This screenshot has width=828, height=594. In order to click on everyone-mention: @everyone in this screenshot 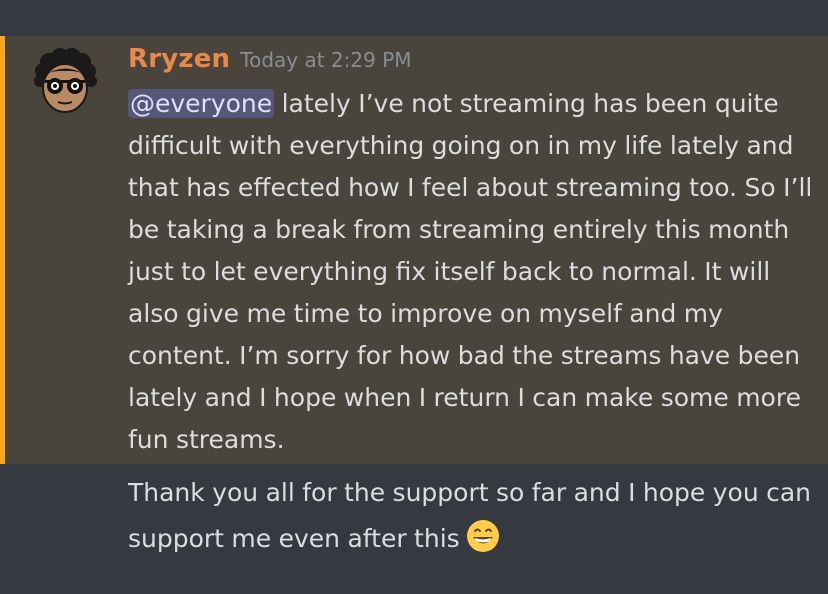, I will do `click(201, 103)`.